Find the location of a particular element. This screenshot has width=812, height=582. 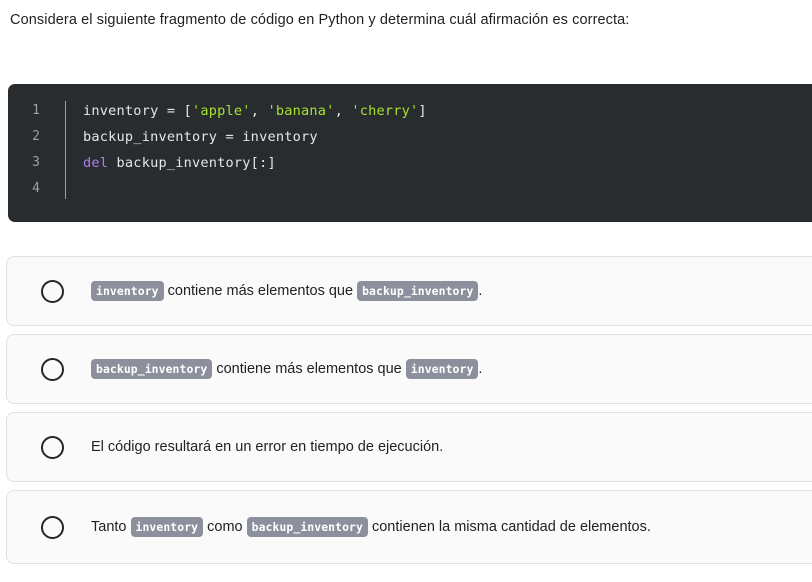

code-line: backup_inventory = inventory is located at coordinates (255, 137).